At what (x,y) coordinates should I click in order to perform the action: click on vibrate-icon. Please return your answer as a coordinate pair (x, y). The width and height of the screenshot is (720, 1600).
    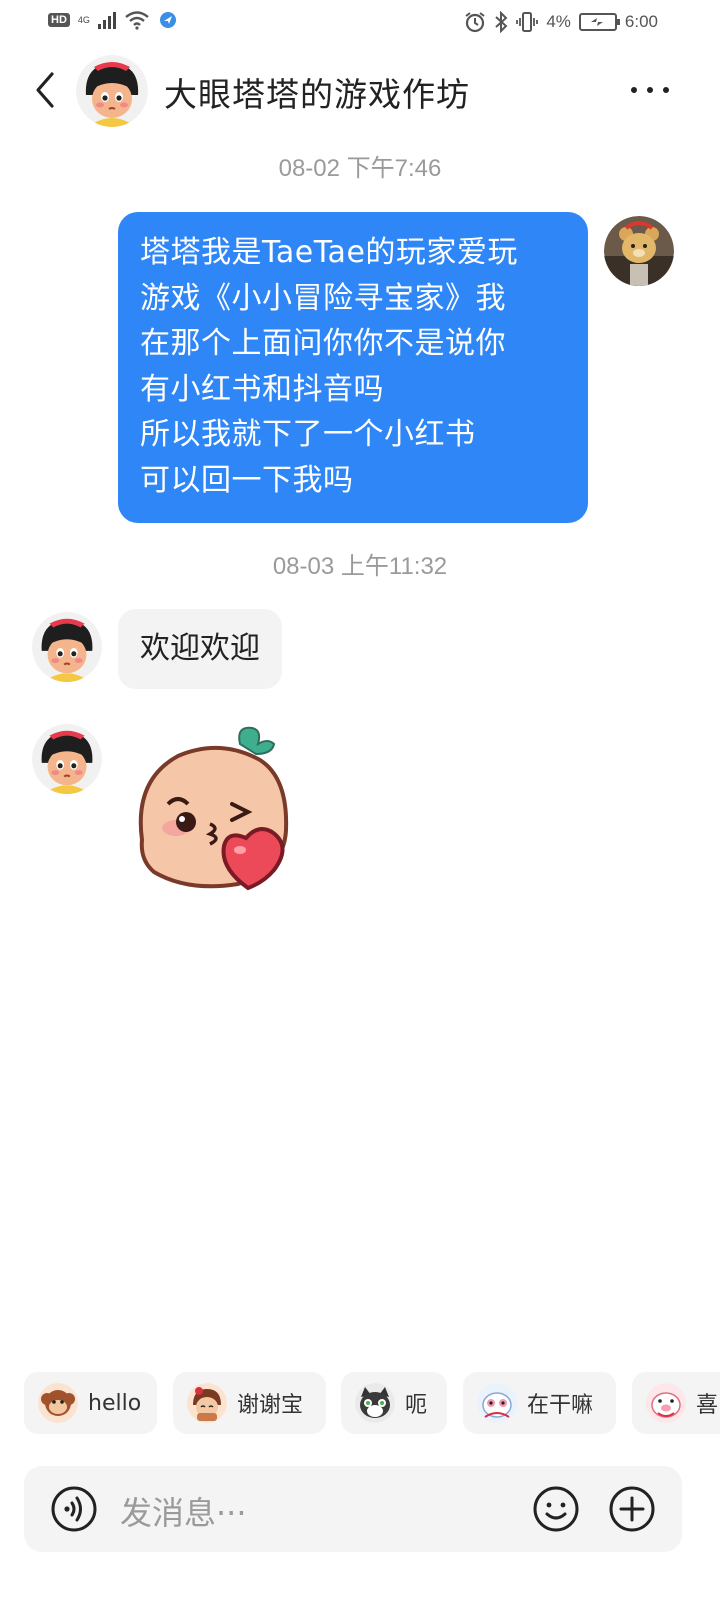
    Looking at the image, I should click on (527, 22).